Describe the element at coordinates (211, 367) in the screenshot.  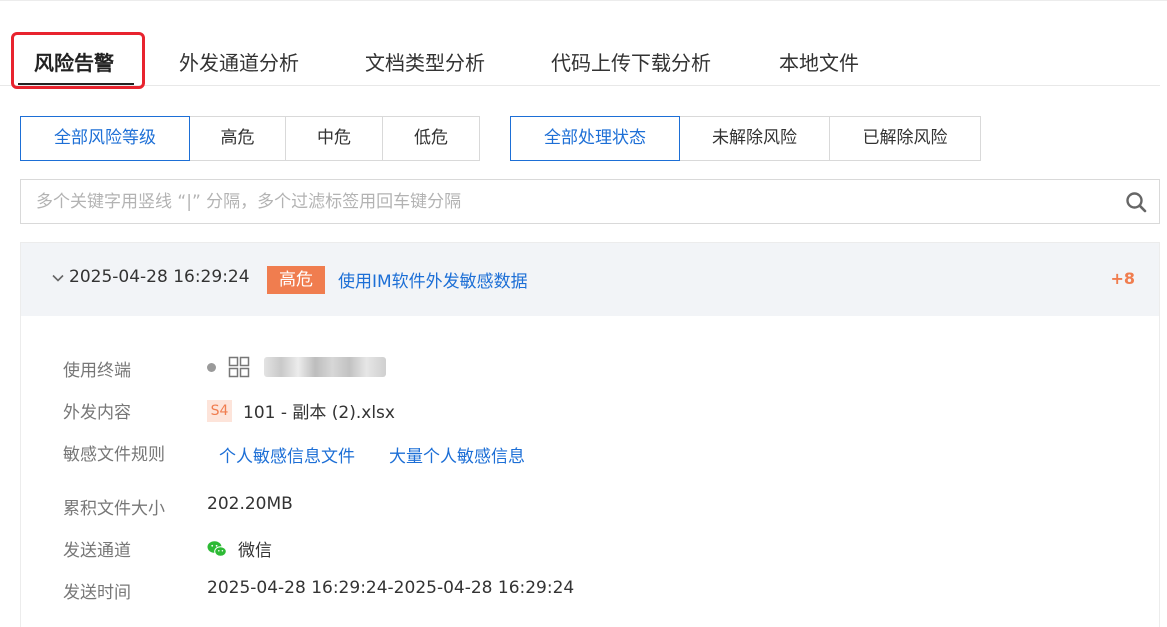
I see `status-dot` at that location.